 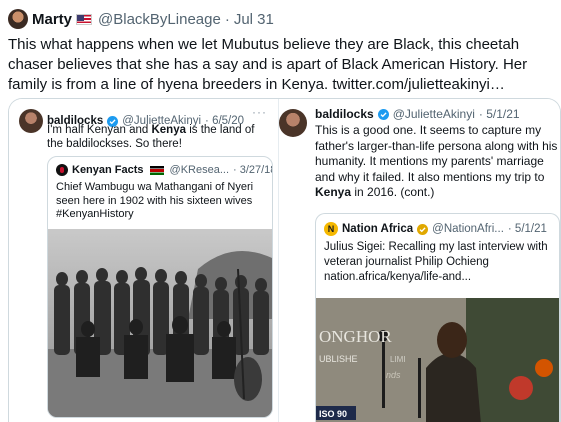 What do you see at coordinates (527, 229) in the screenshot?
I see `quoted-date: · 5/1/21` at bounding box center [527, 229].